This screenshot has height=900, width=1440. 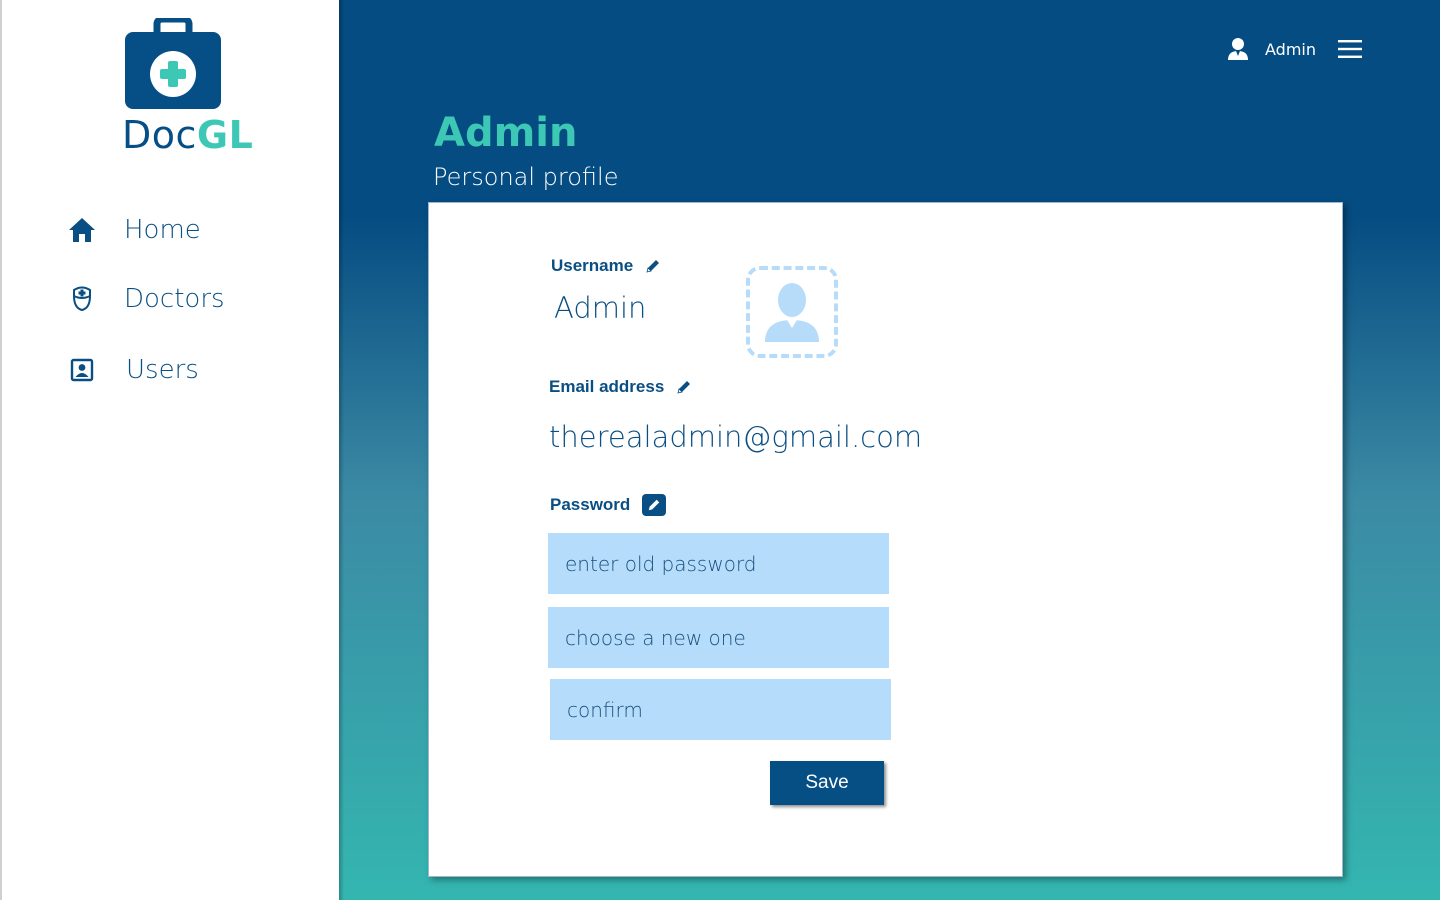 I want to click on avatar-placeholder-icon, so click(x=792, y=312).